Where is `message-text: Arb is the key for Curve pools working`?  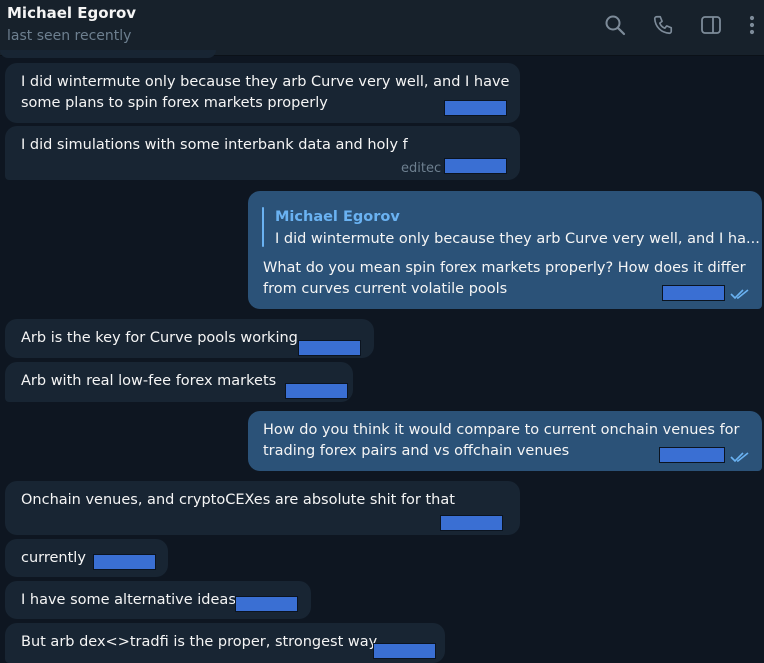 message-text: Arb is the key for Curve pools working is located at coordinates (159, 338).